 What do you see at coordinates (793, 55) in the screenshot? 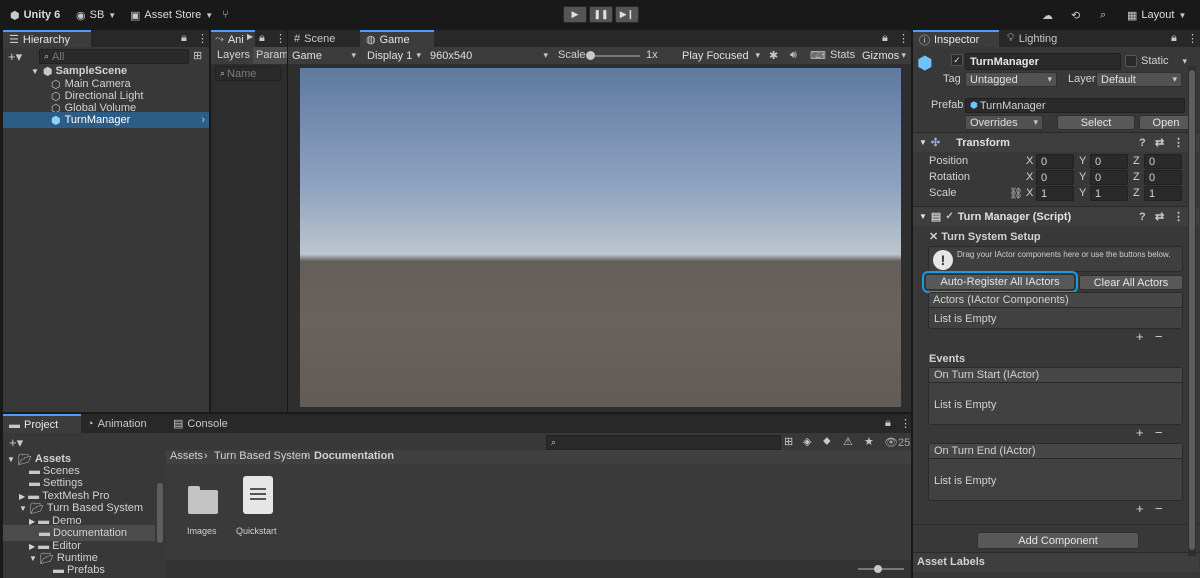
I see `audio-icon: 🔊︎` at bounding box center [793, 55].